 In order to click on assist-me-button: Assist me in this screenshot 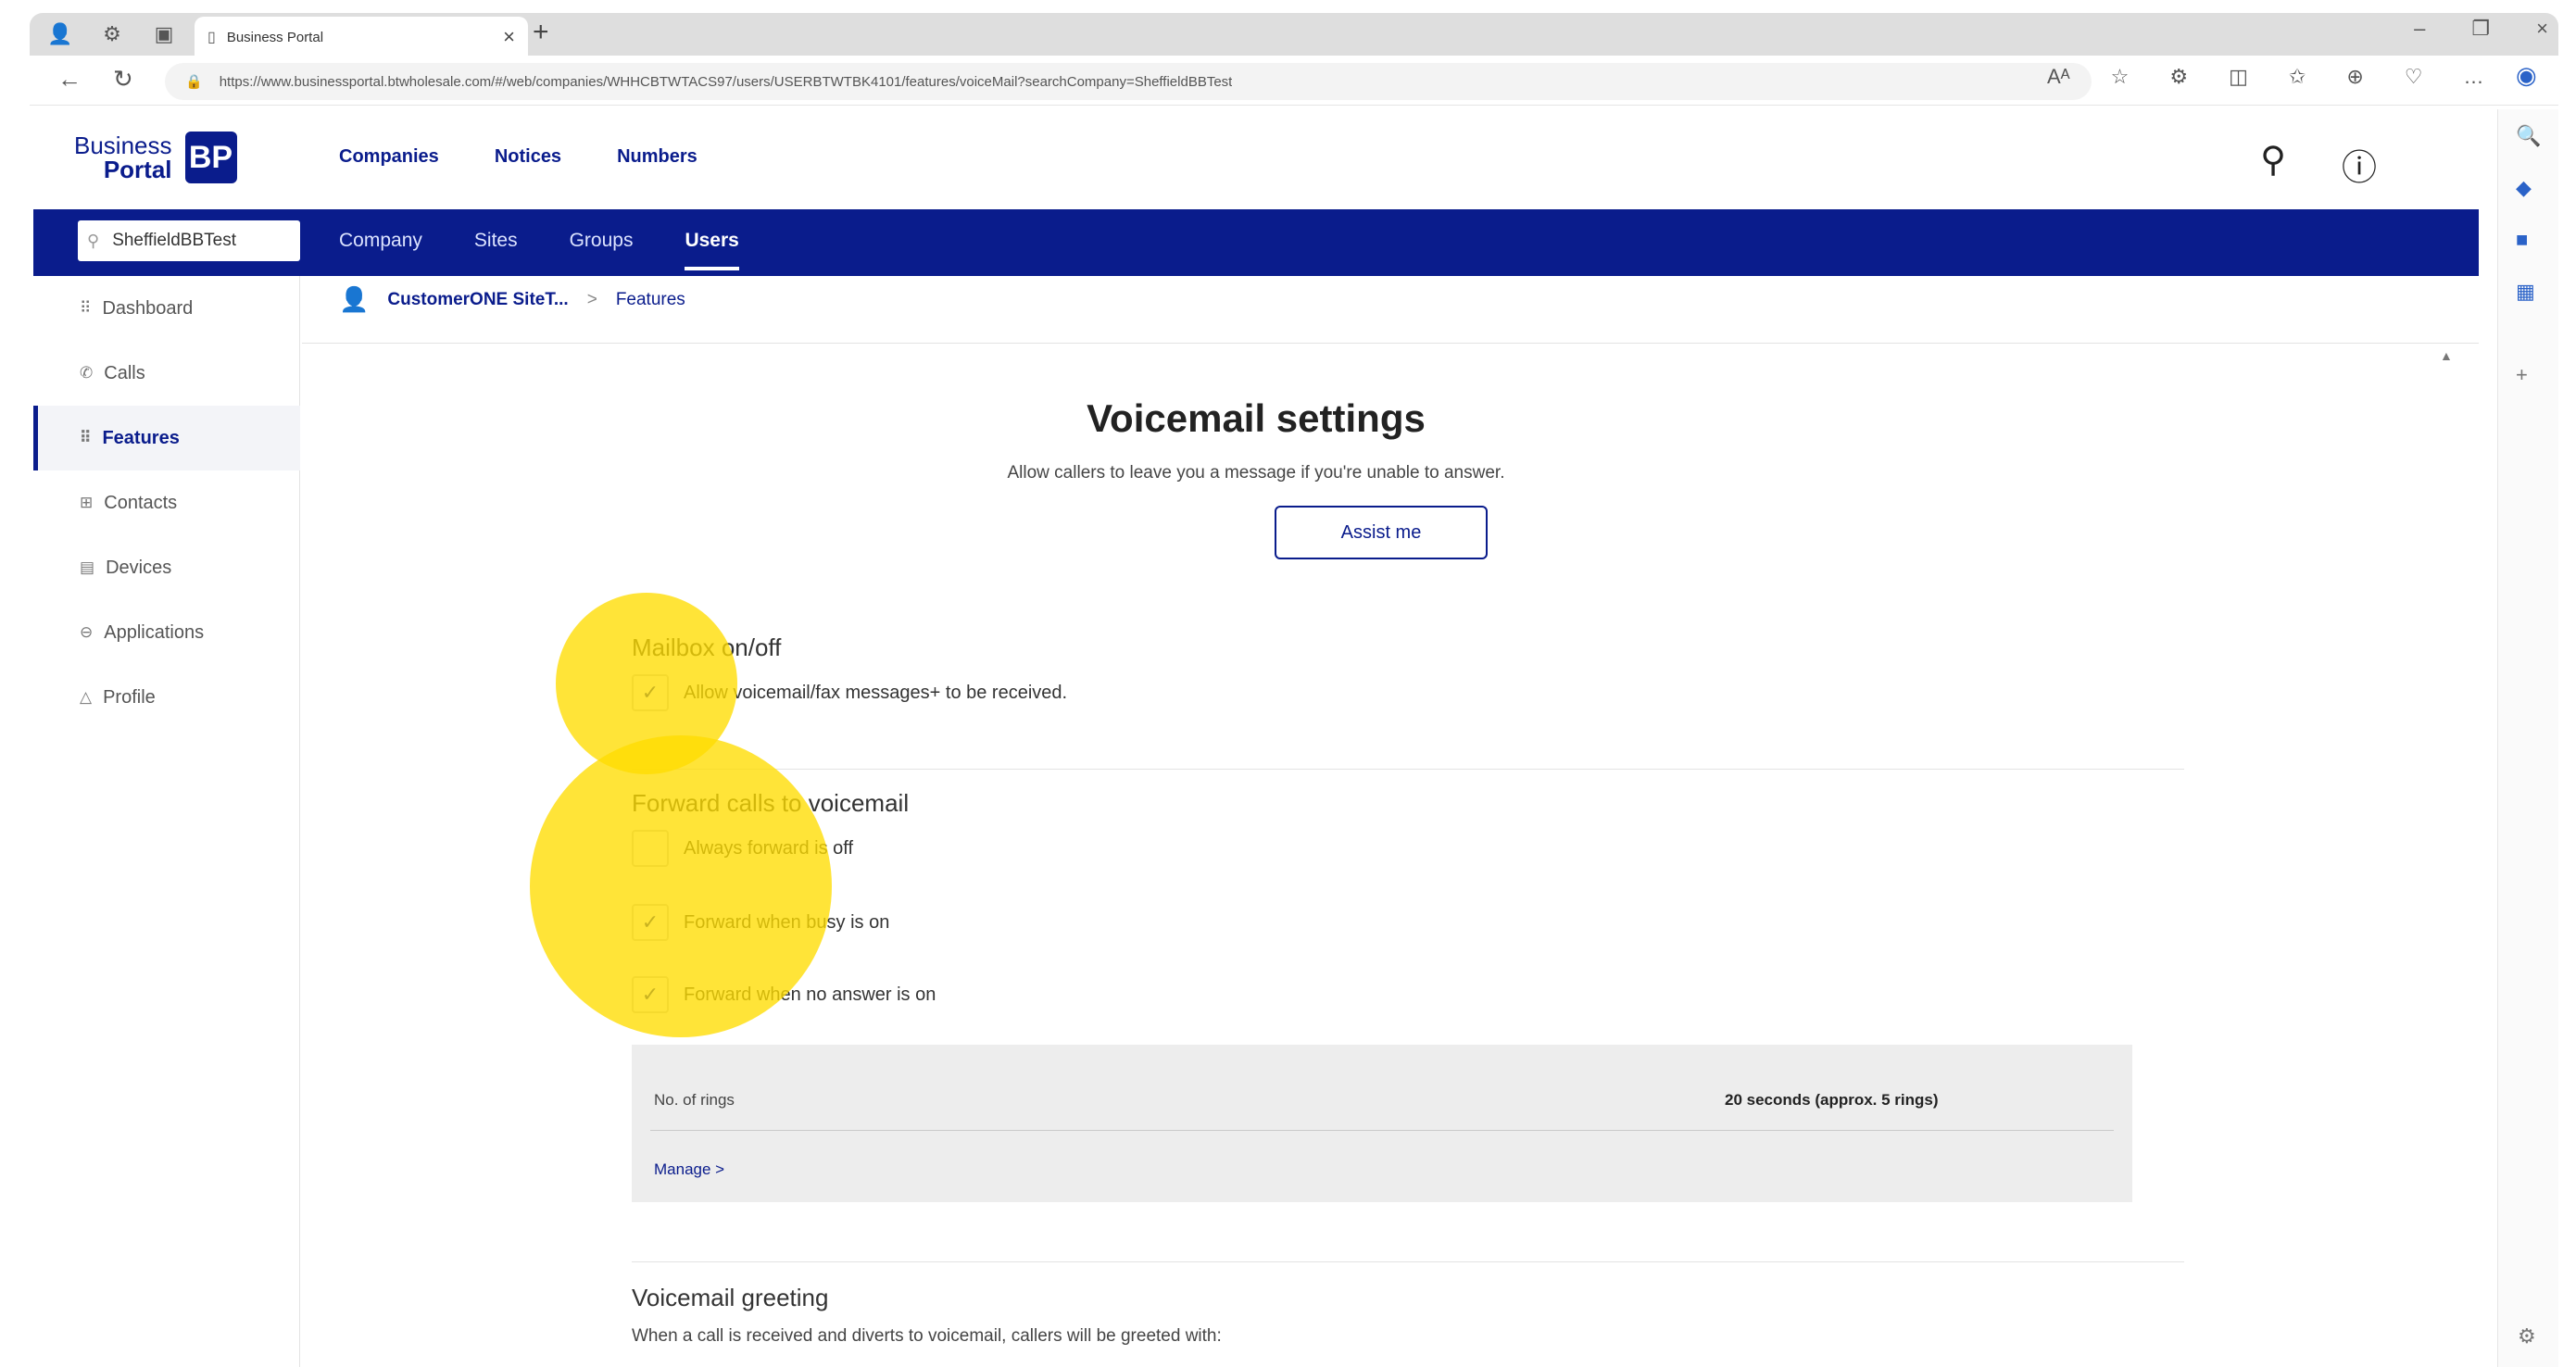, I will do `click(1381, 532)`.